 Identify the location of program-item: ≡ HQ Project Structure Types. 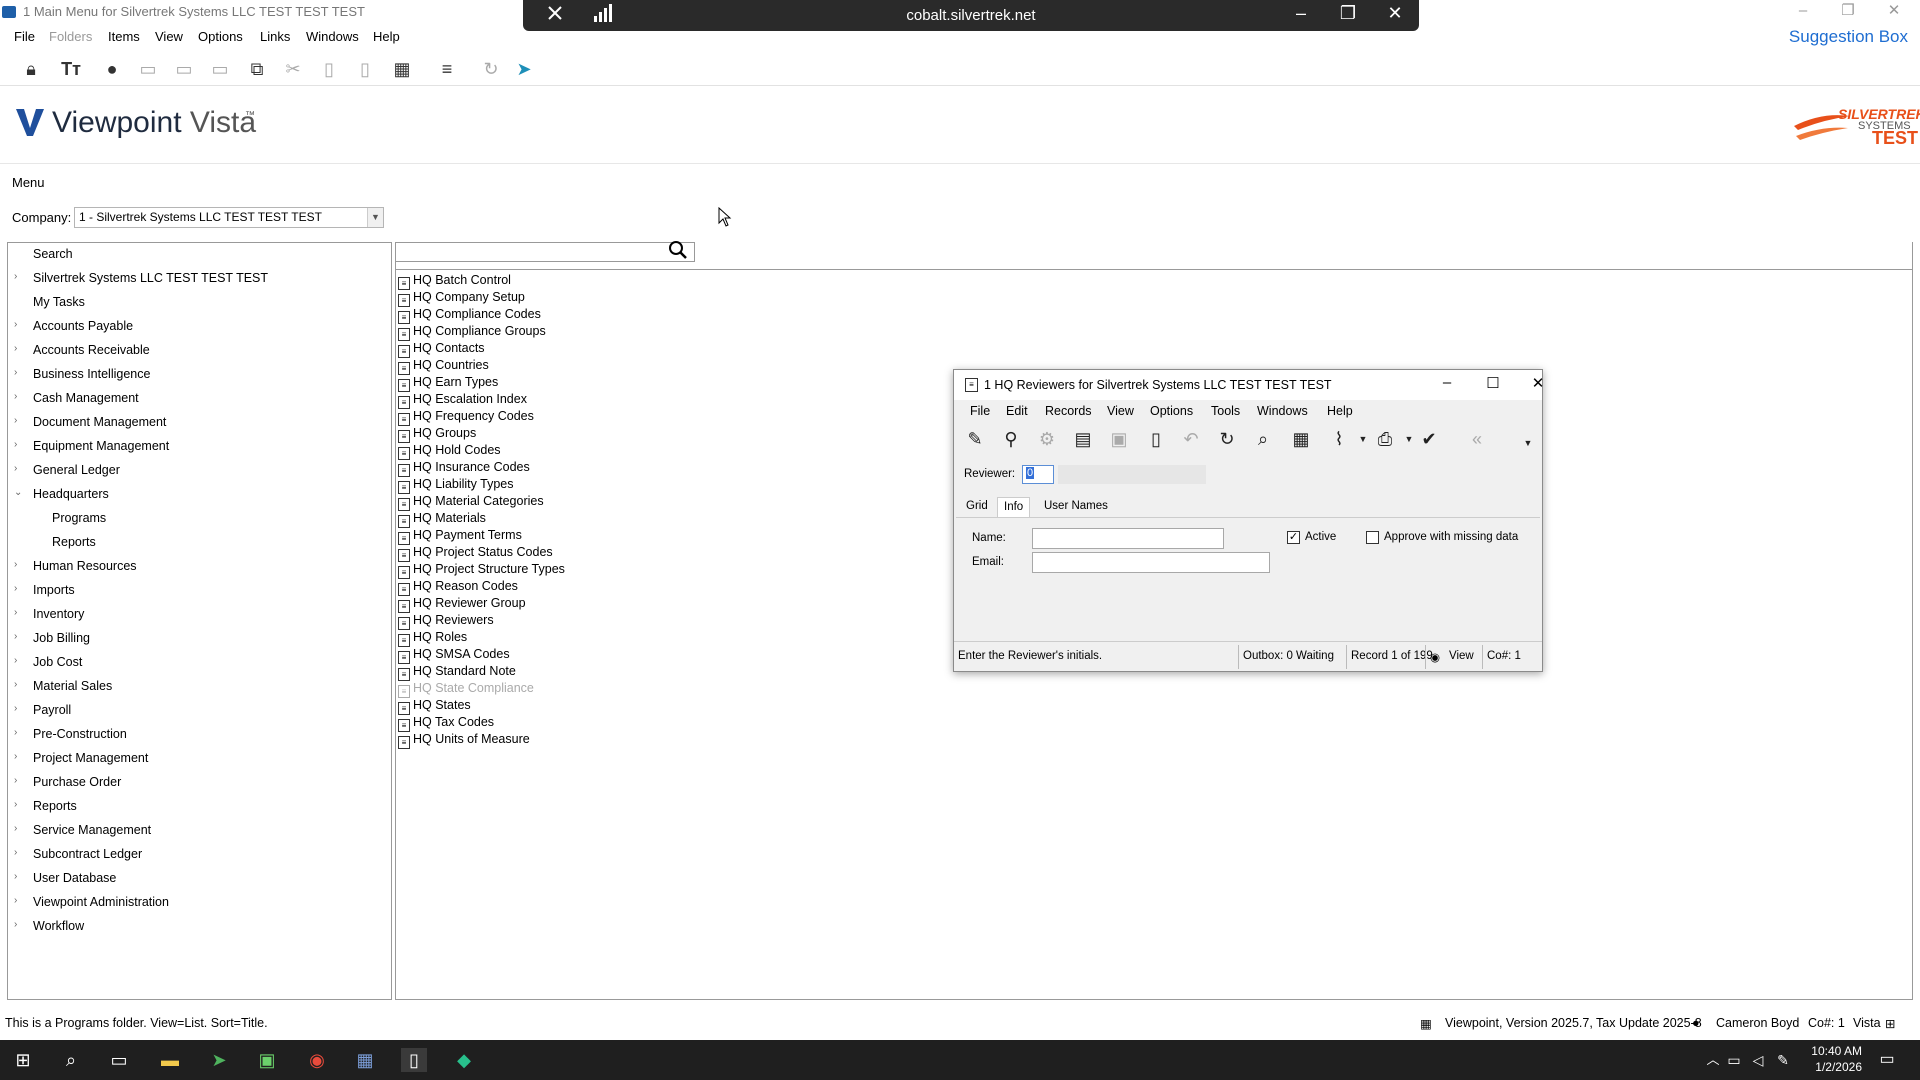
(481, 570).